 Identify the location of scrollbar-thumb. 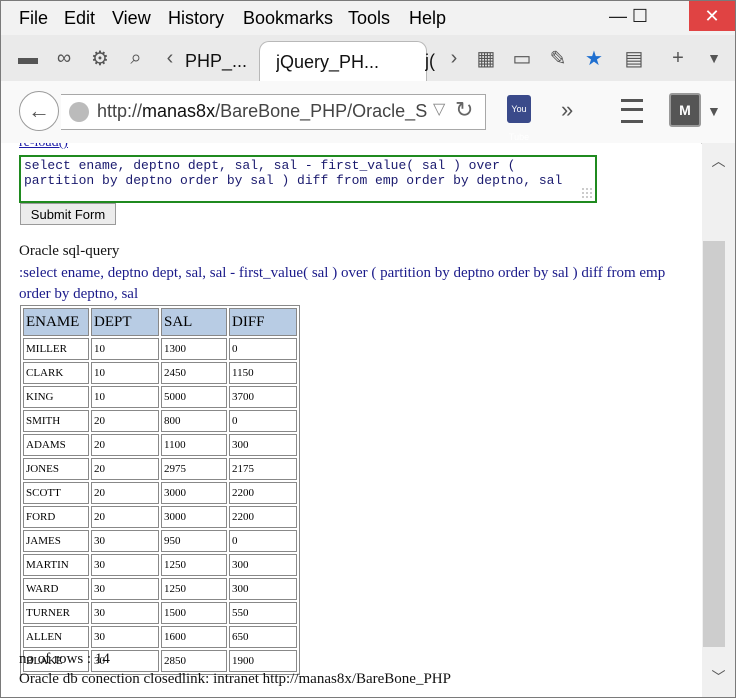
(714, 444).